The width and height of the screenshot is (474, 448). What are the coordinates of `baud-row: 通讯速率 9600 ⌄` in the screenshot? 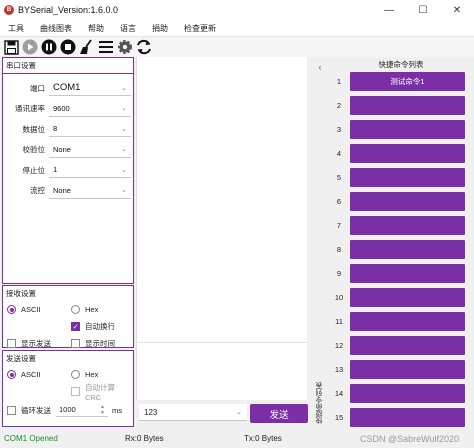 It's located at (68, 109).